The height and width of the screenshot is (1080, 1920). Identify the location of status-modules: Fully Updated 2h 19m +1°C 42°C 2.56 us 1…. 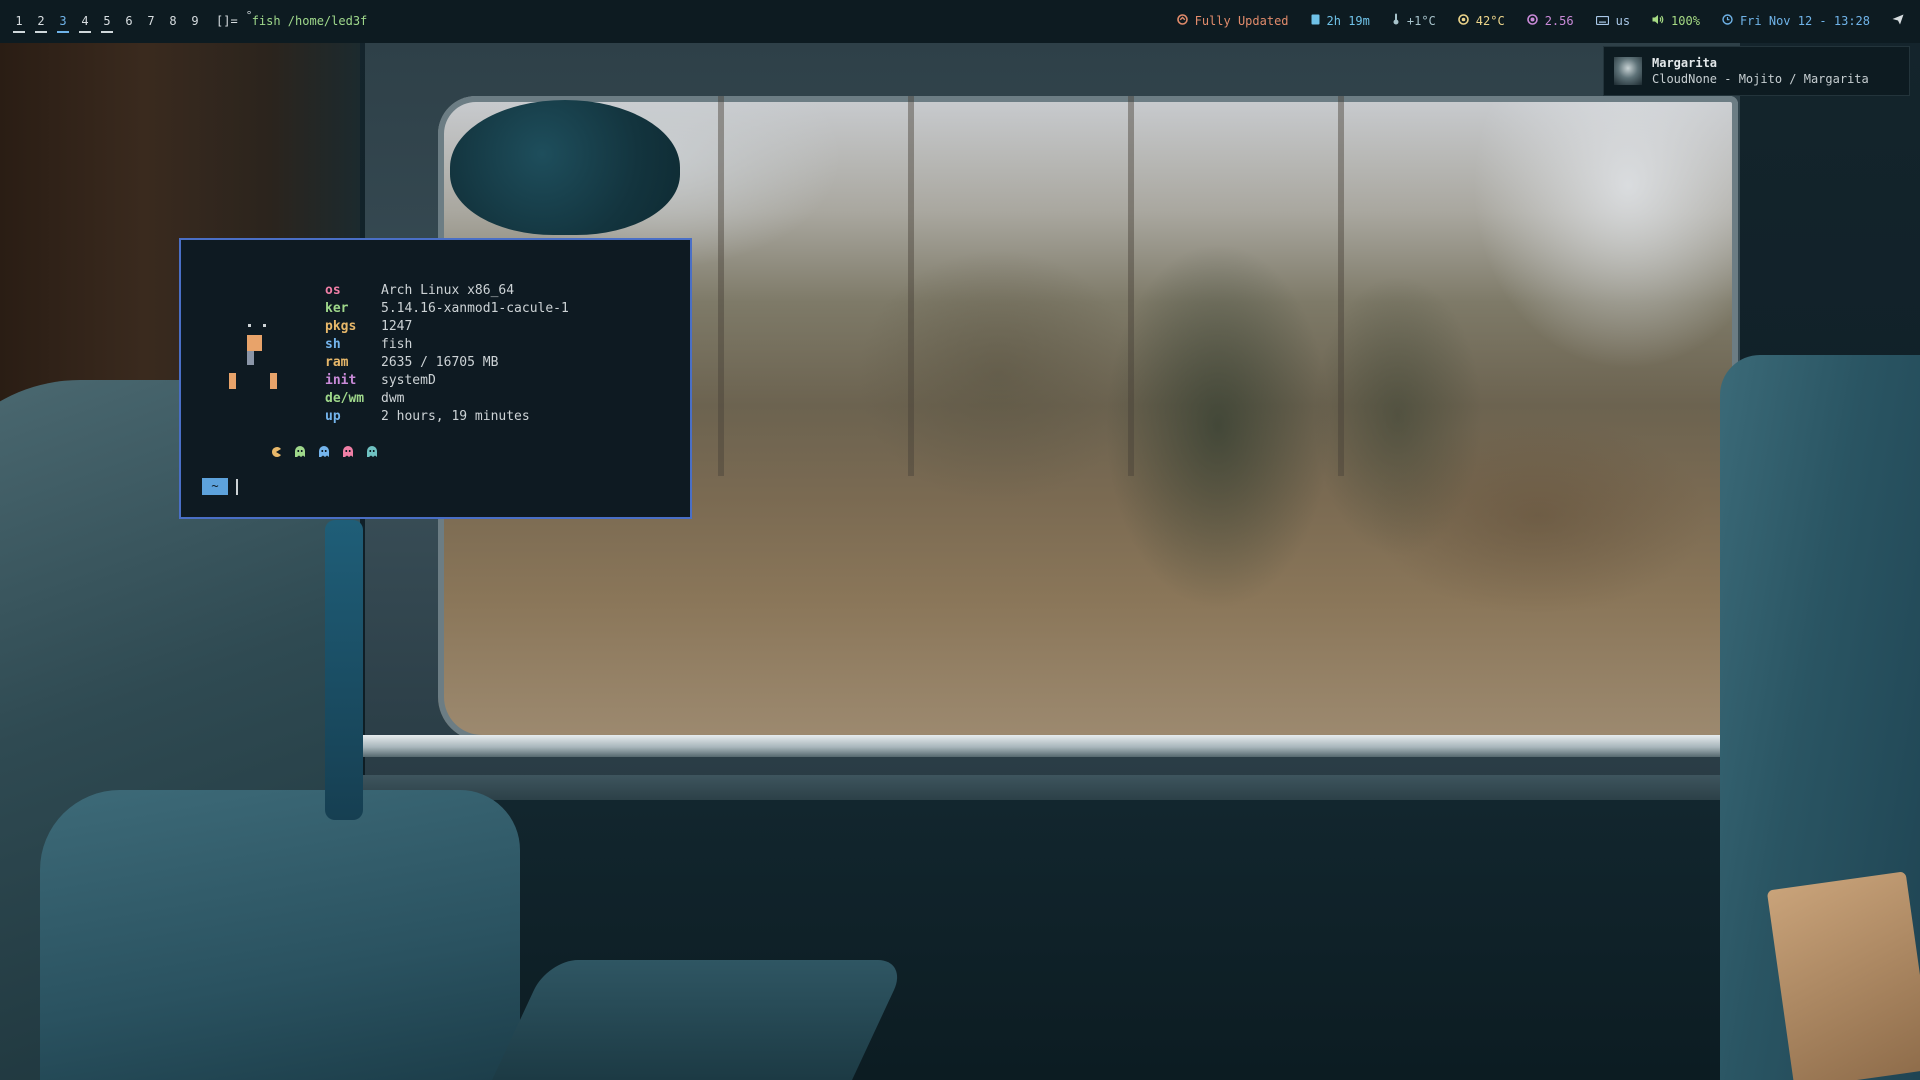
(1529, 21).